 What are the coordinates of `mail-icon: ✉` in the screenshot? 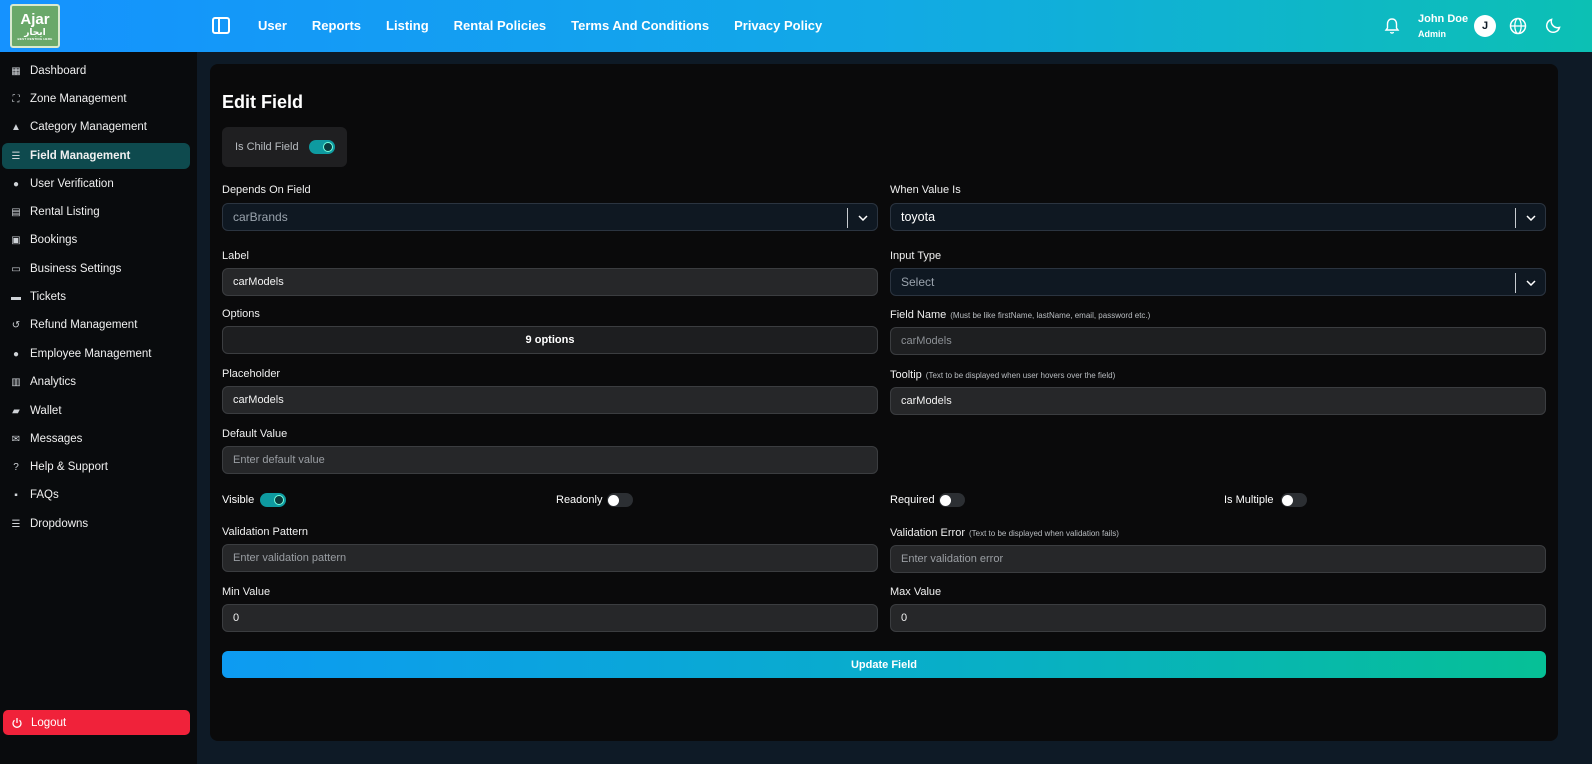 It's located at (16, 439).